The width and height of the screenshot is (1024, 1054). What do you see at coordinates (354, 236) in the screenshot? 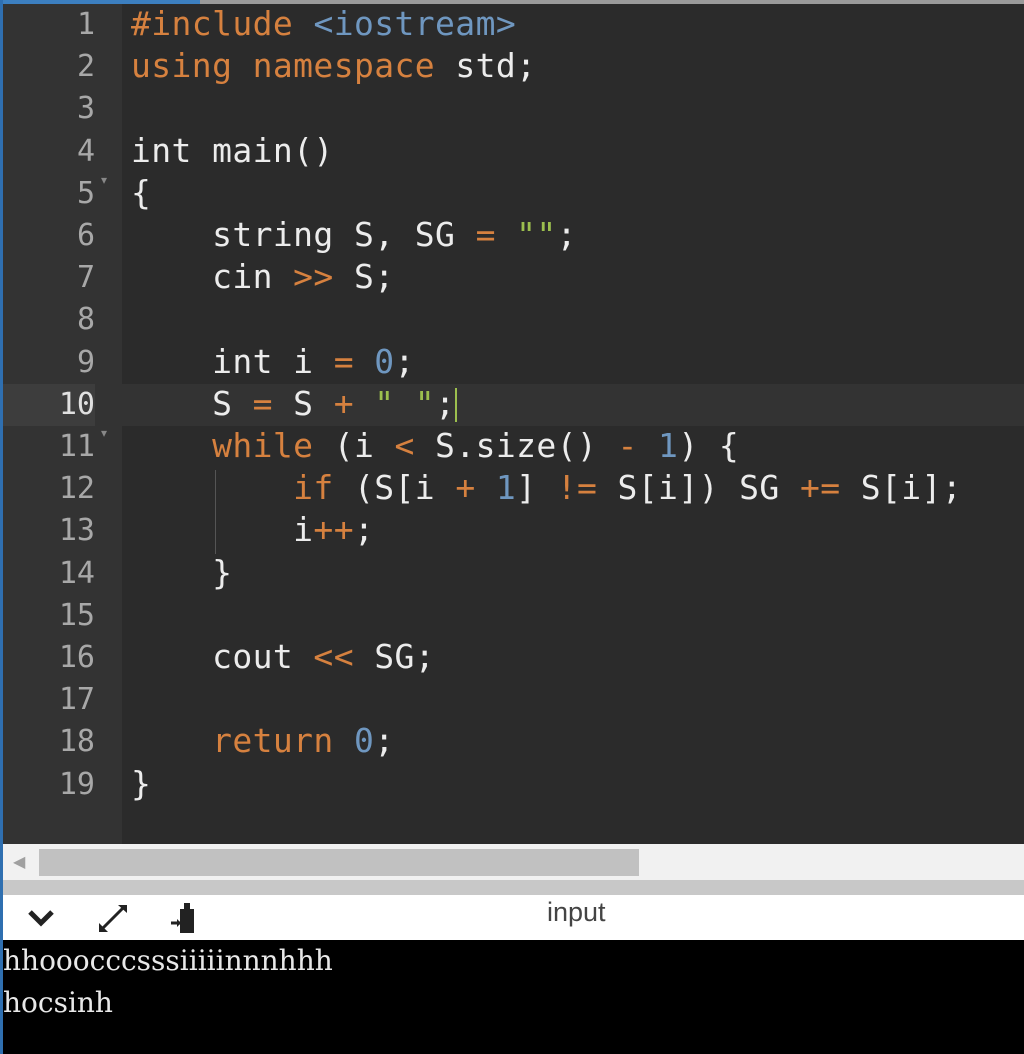
I see `code-text: string S, SG = "";` at bounding box center [354, 236].